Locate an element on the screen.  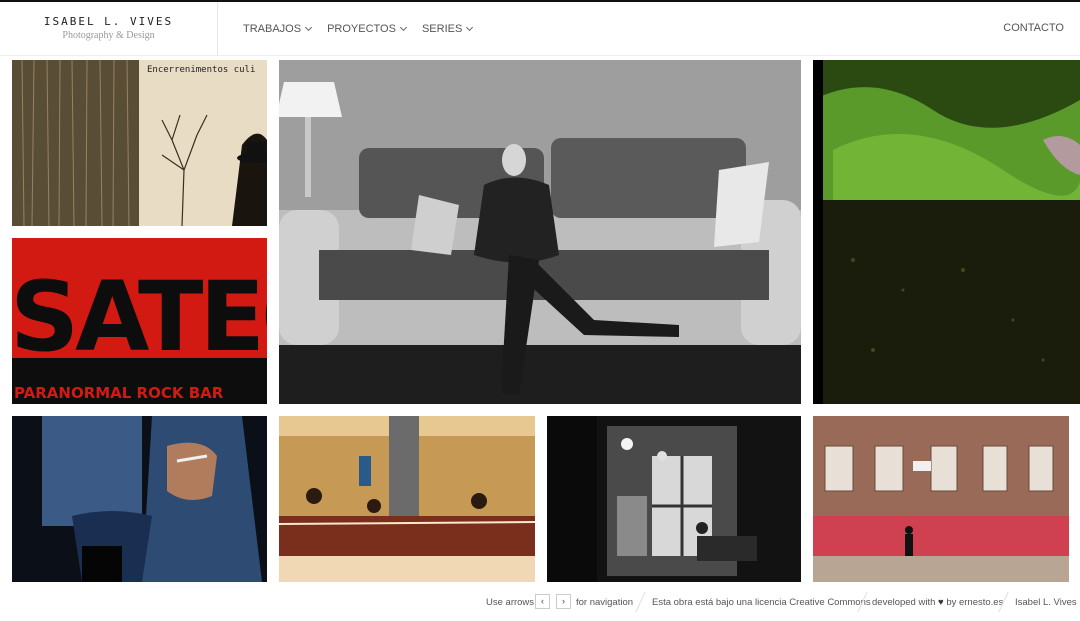
nav-series-label: SERIES is located at coordinates (442, 29).